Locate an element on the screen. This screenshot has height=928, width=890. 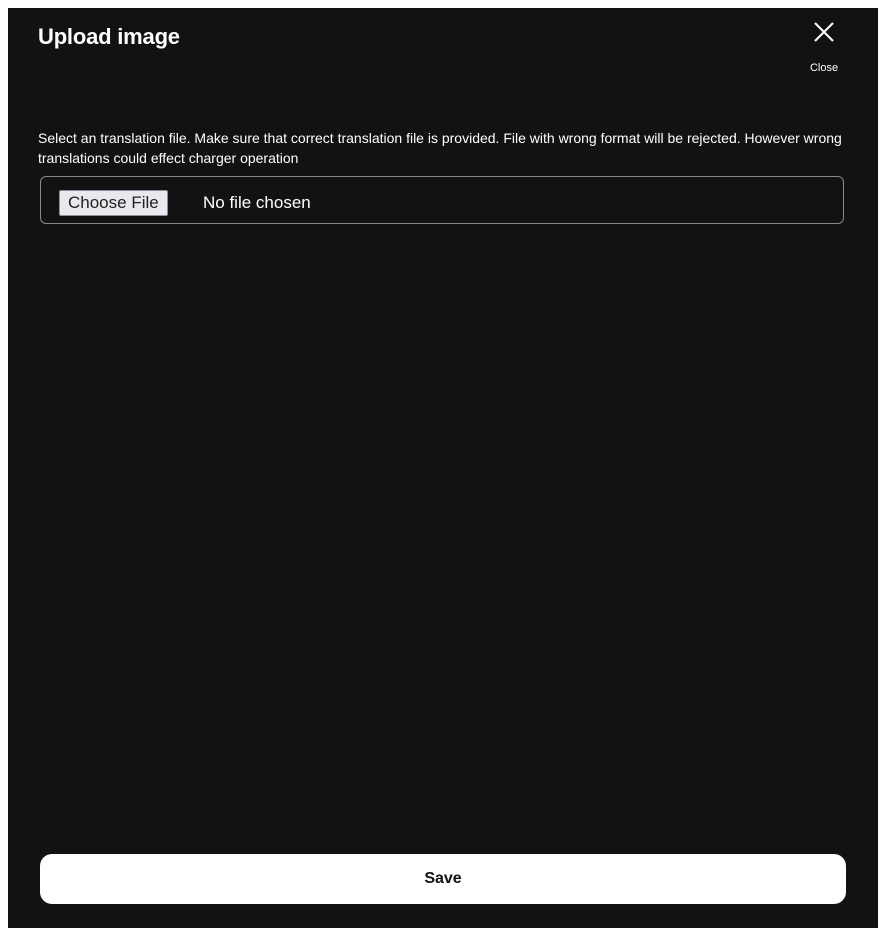
save-button: Save is located at coordinates (443, 879).